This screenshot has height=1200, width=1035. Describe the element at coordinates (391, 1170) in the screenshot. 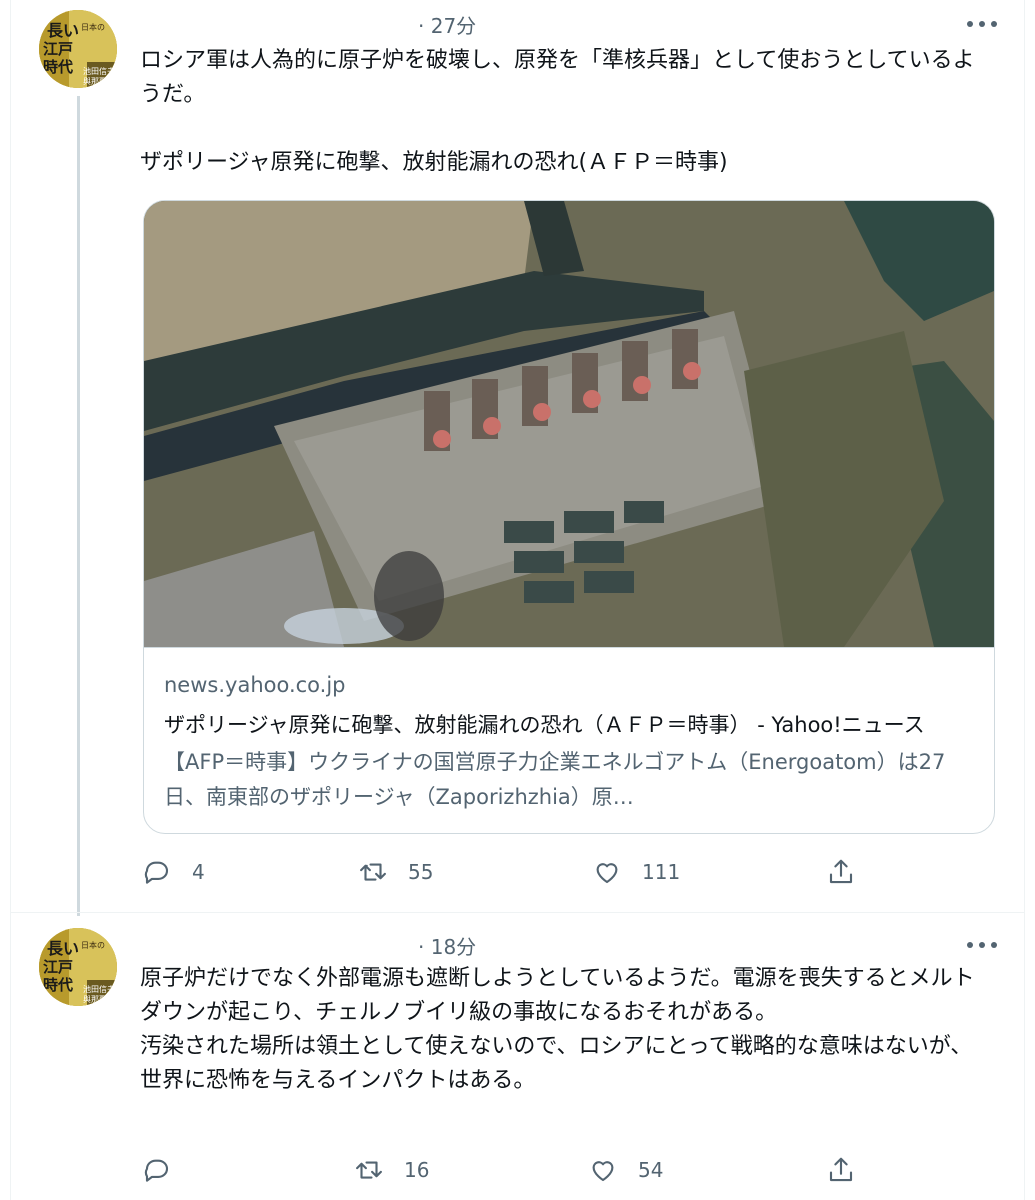

I see `retweet-button: 16` at that location.